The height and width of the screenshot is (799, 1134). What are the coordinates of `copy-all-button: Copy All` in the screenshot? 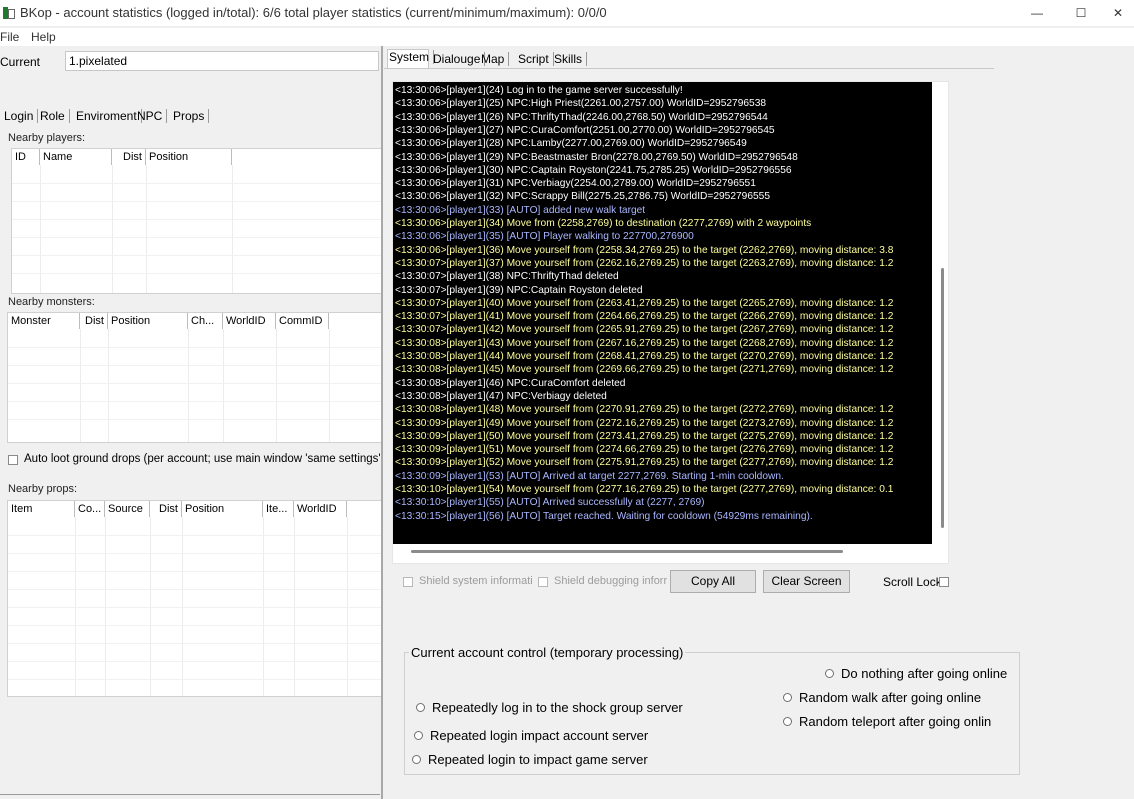 It's located at (713, 581).